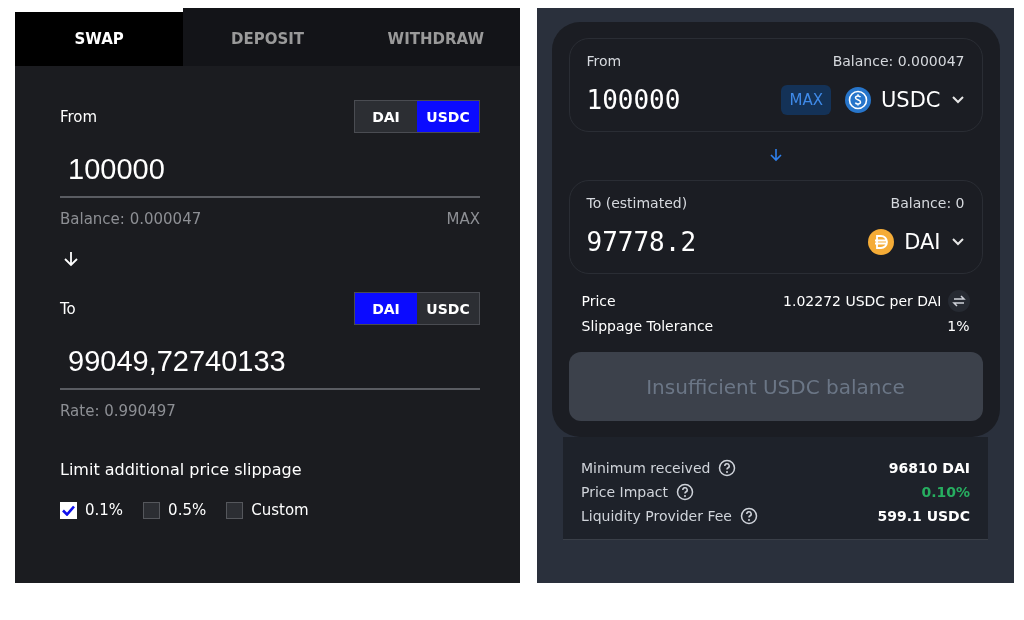 This screenshot has height=620, width=1024. Describe the element at coordinates (720, 242) in the screenshot. I see `amount-field: 97778.2` at that location.